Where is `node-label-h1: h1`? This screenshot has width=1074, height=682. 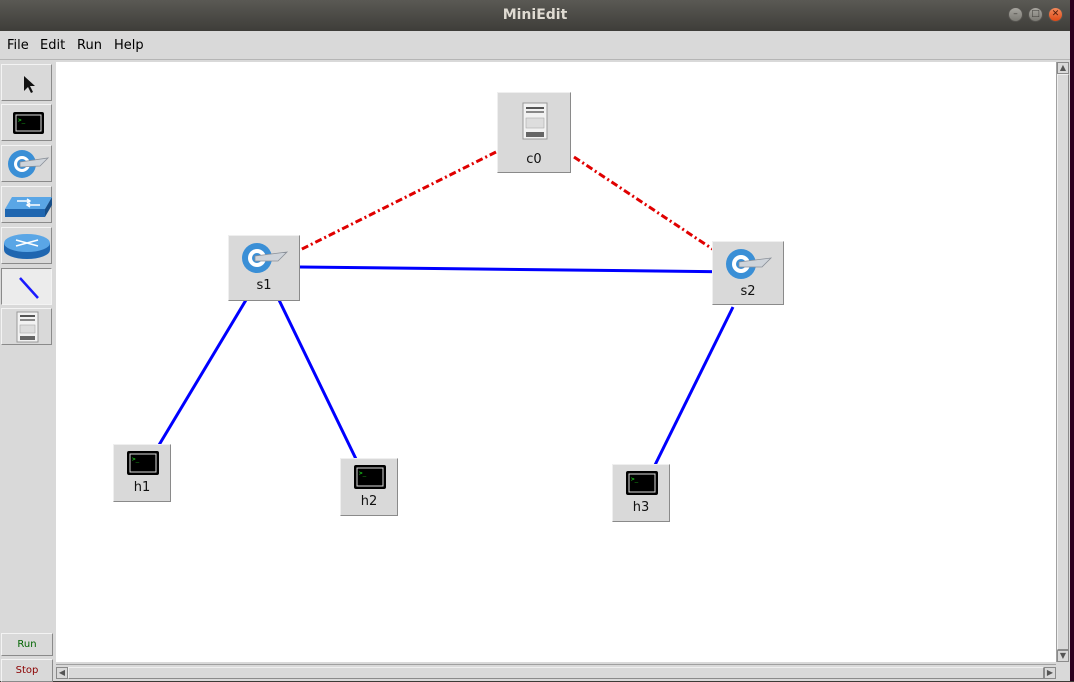 node-label-h1: h1 is located at coordinates (142, 487).